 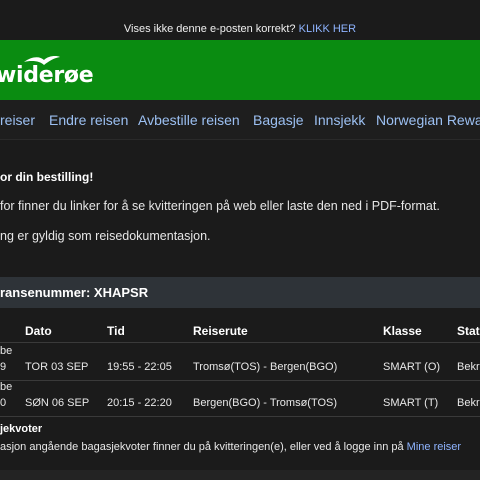 What do you see at coordinates (240, 292) in the screenshot?
I see `reference-bar: ransenummer: XHAPSR` at bounding box center [240, 292].